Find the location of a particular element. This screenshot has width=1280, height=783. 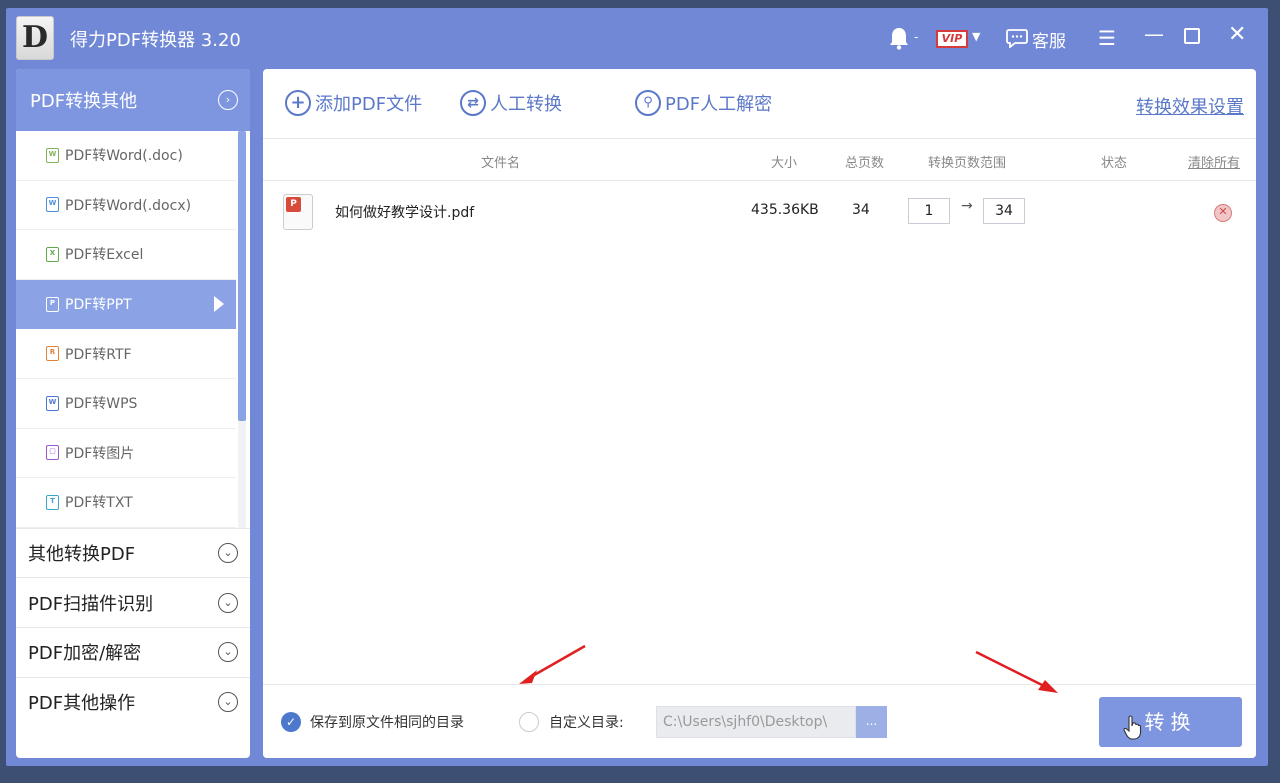

sidebar-group-label: PDF加密/解密 is located at coordinates (85, 654).